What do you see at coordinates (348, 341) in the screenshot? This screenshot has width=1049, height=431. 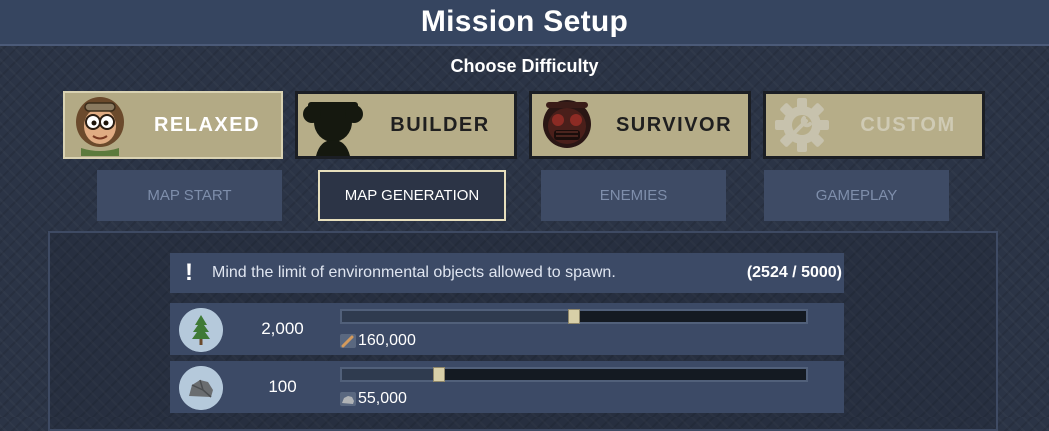 I see `wood-log-icon` at bounding box center [348, 341].